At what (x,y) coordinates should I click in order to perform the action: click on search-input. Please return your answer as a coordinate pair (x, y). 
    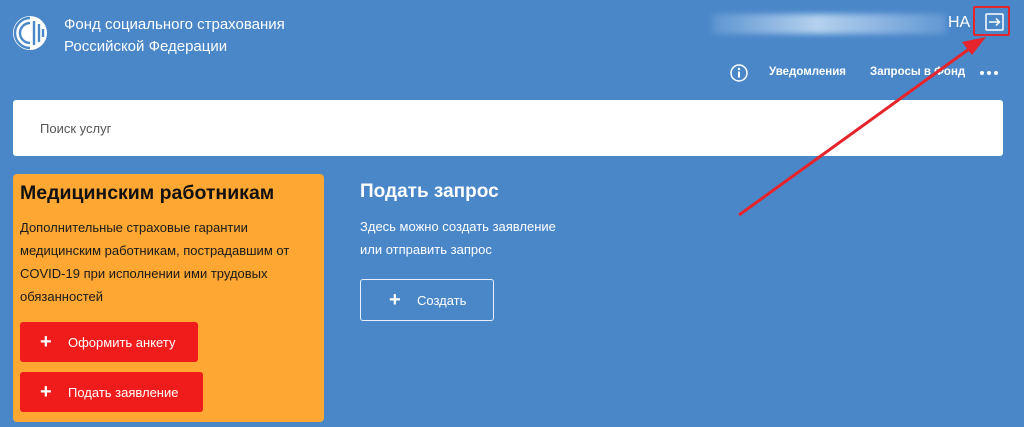
    Looking at the image, I should click on (508, 128).